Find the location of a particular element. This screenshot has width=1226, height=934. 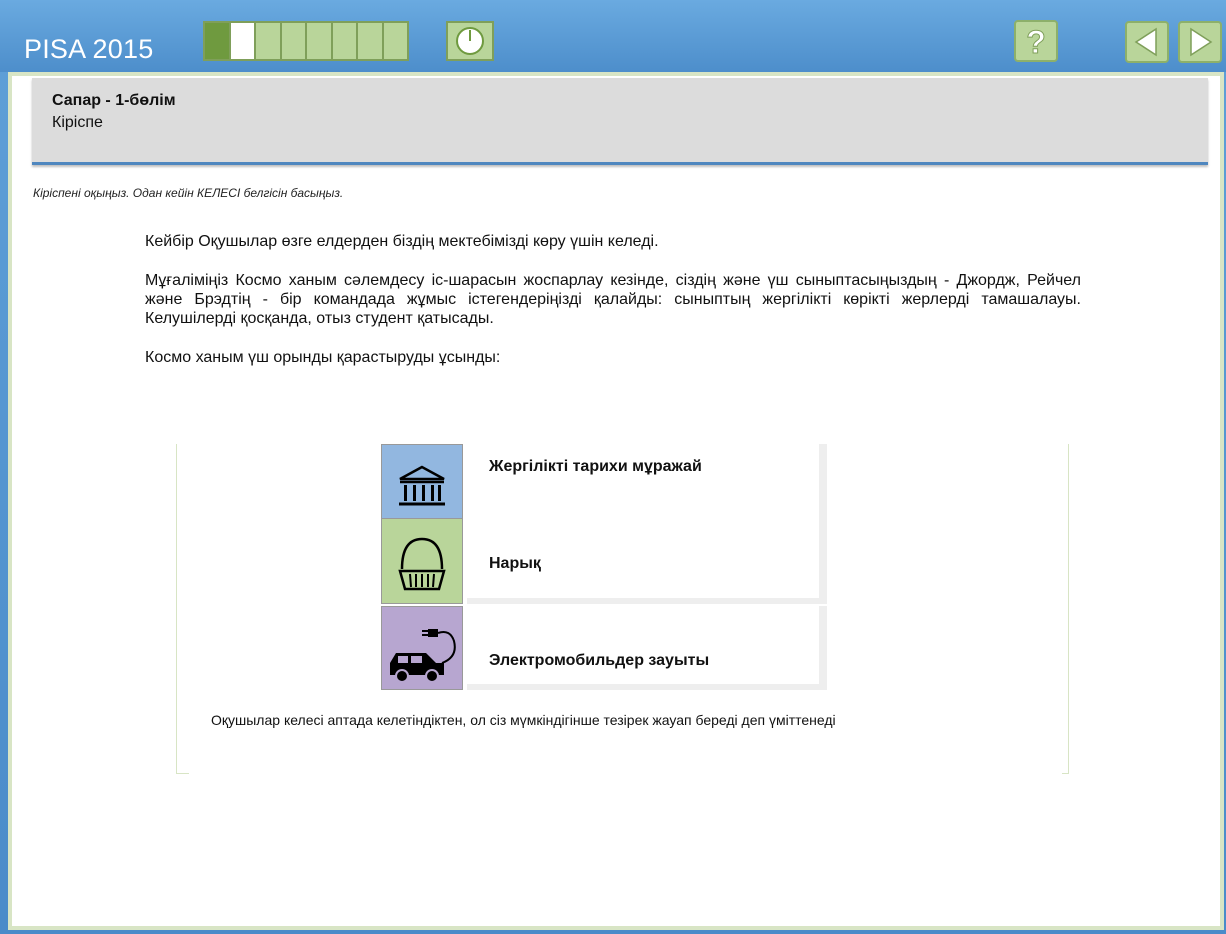

clock-icon is located at coordinates (470, 41).